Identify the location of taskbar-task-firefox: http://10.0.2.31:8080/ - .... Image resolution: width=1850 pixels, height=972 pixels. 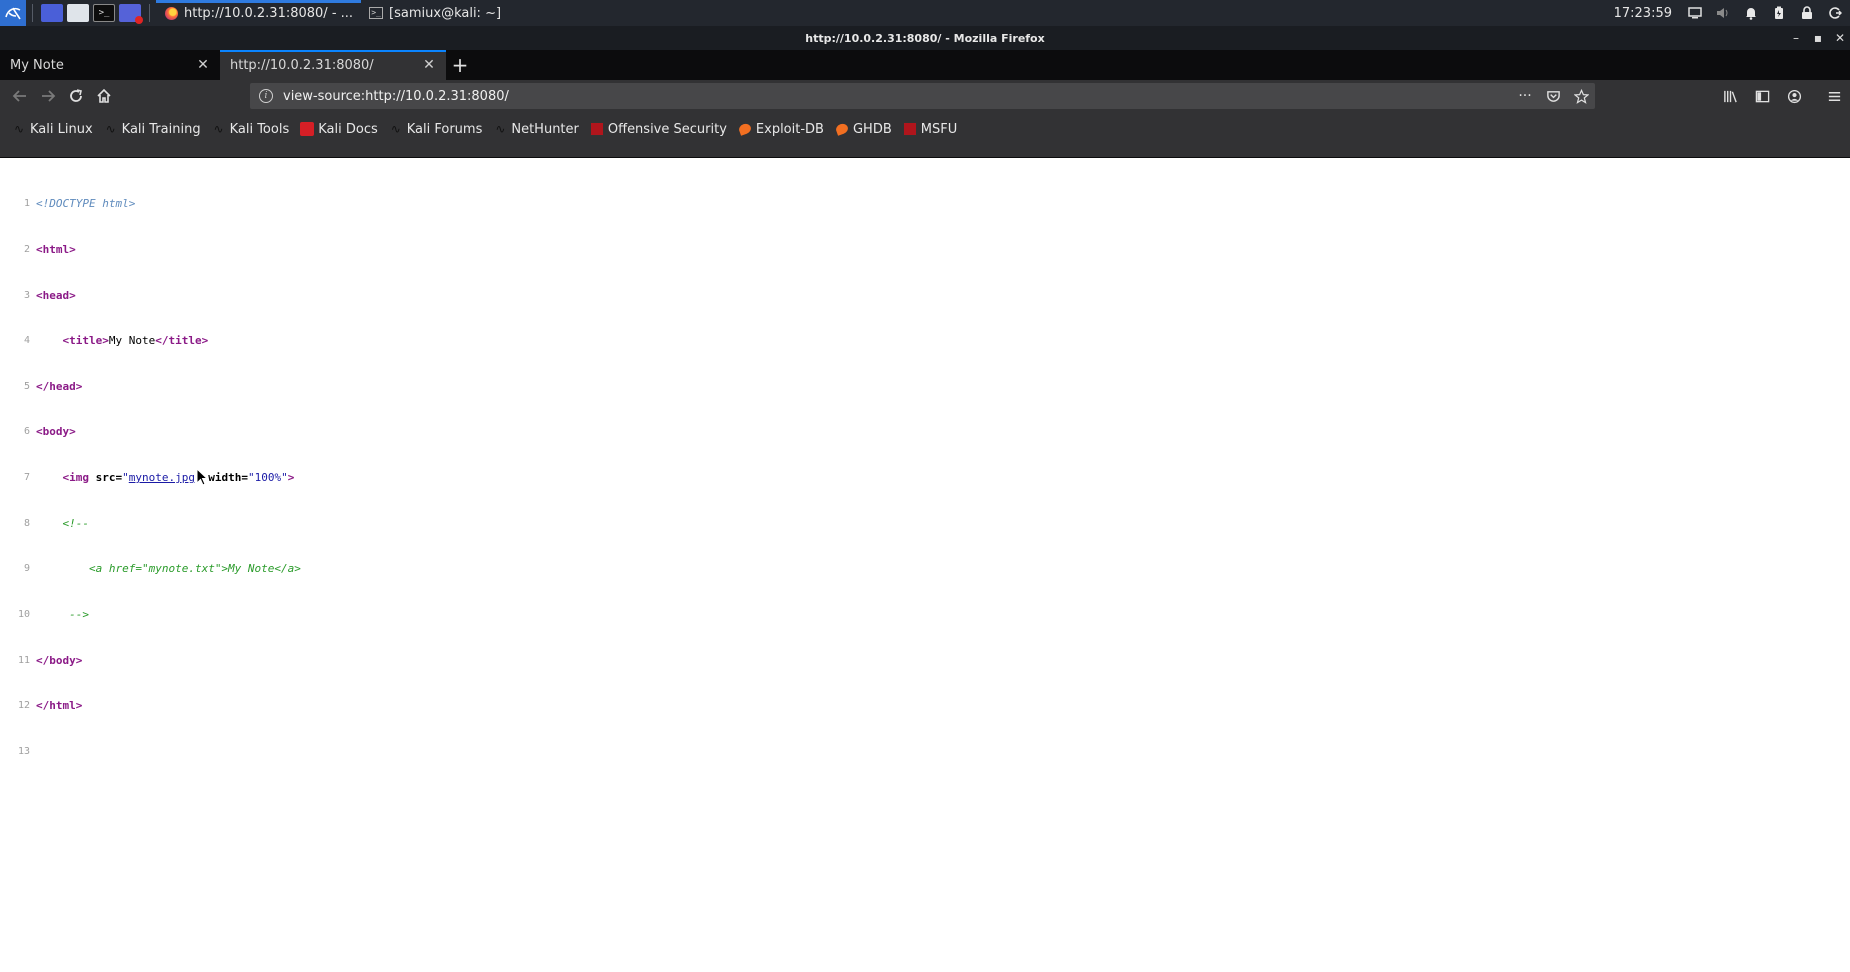
(259, 13).